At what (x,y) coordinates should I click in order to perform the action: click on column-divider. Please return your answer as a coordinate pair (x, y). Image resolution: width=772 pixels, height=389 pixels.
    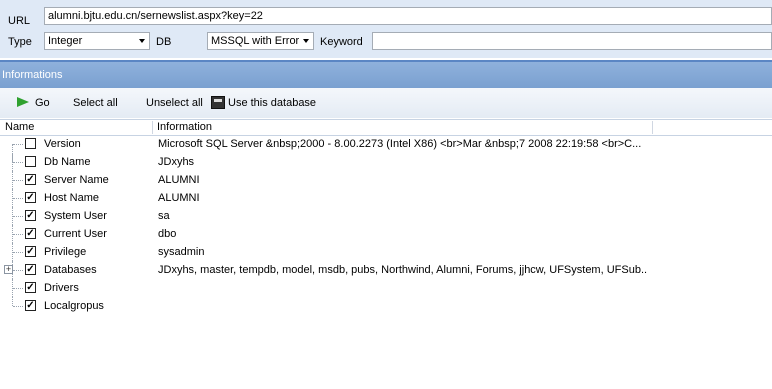
    Looking at the image, I should click on (652, 127).